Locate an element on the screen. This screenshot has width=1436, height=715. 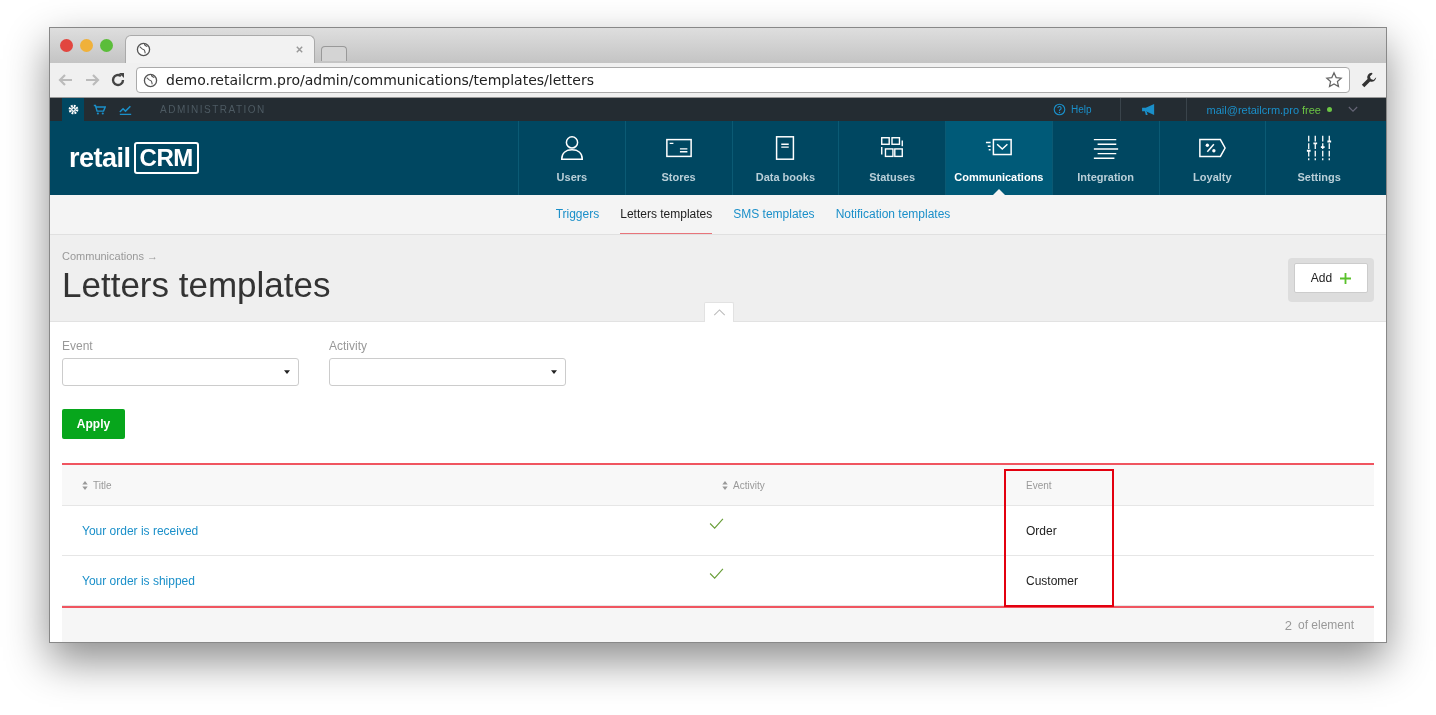
collapse-tab is located at coordinates (719, 312).